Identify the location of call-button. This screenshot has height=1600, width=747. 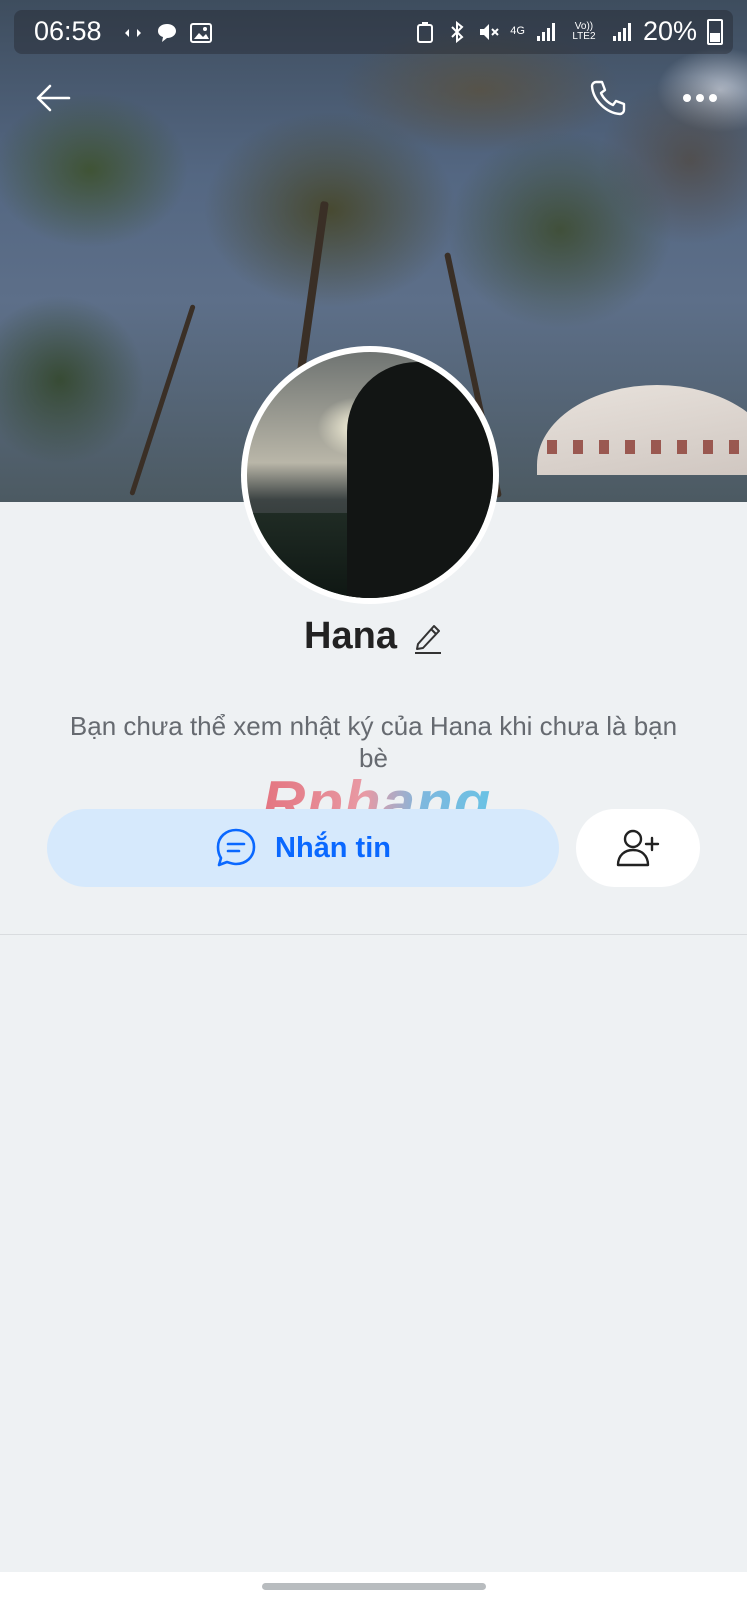
(608, 98).